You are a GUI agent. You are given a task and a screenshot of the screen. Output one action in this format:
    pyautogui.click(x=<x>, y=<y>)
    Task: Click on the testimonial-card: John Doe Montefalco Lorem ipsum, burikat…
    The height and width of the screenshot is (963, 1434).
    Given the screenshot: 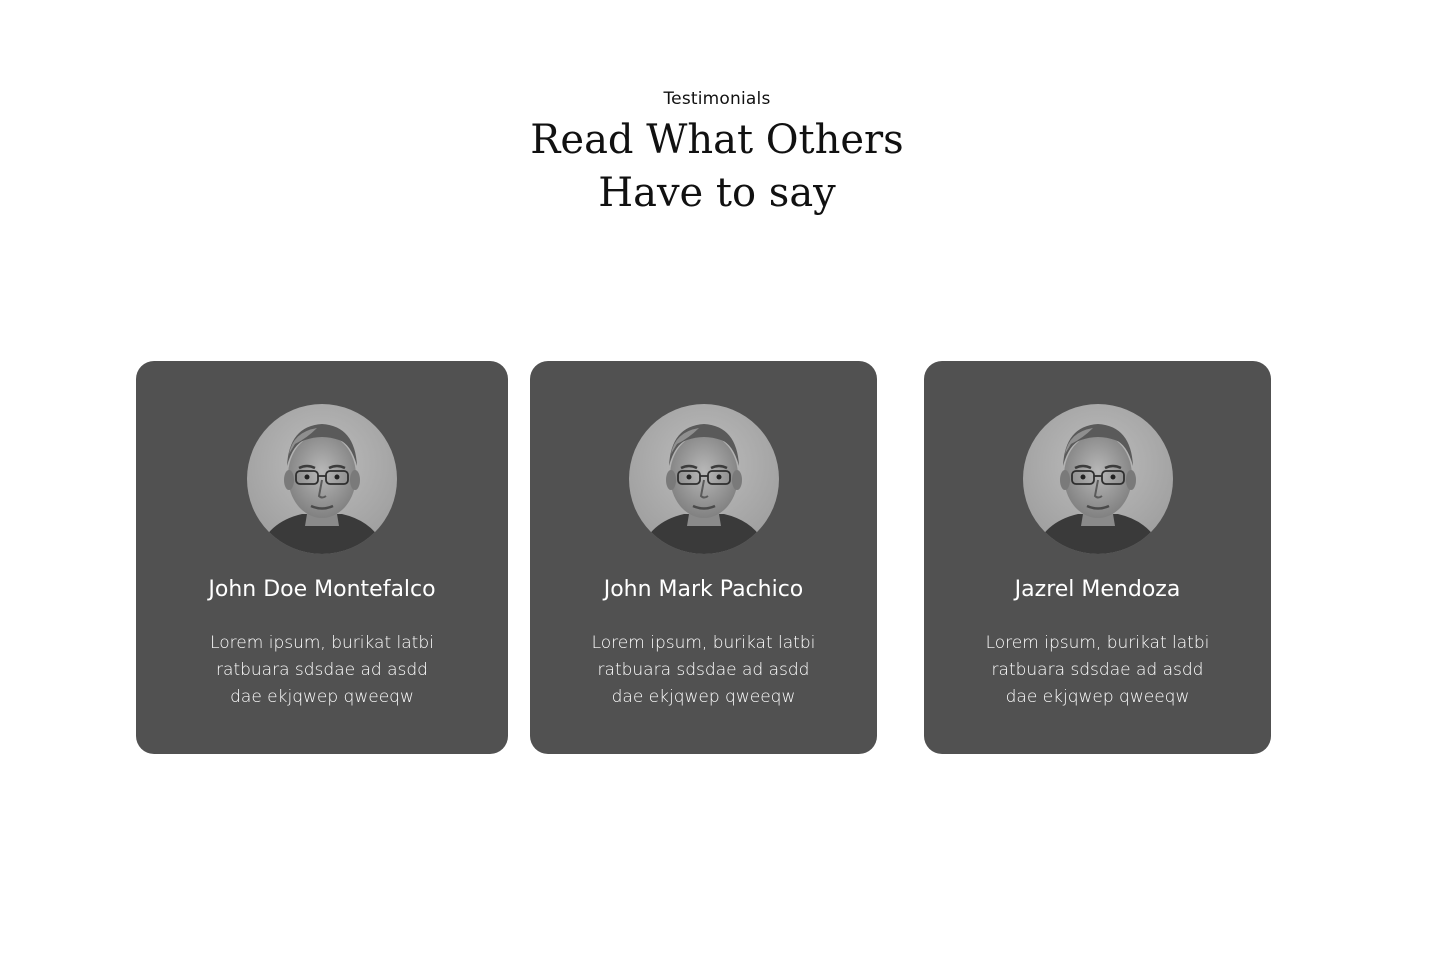 What is the action you would take?
    pyautogui.click(x=322, y=557)
    